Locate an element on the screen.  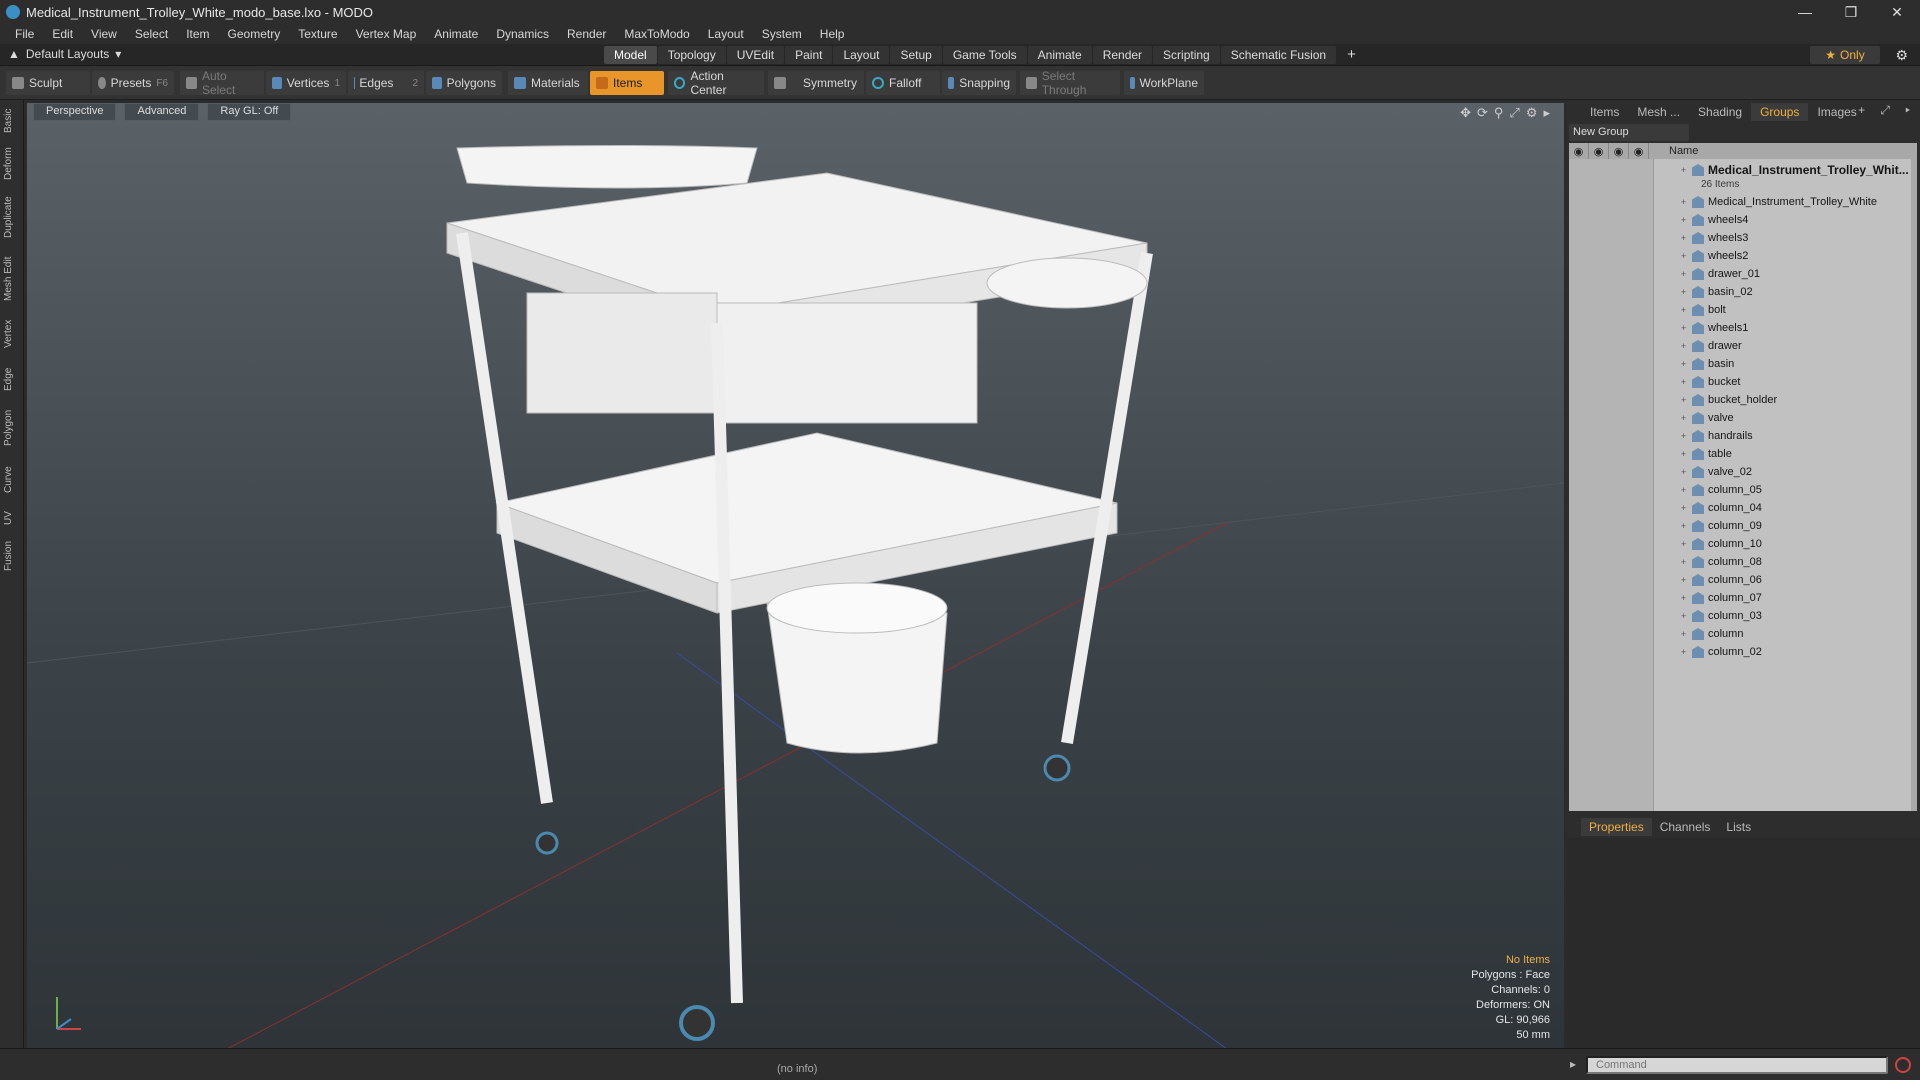
menu-animate: Animate is located at coordinates (456, 34).